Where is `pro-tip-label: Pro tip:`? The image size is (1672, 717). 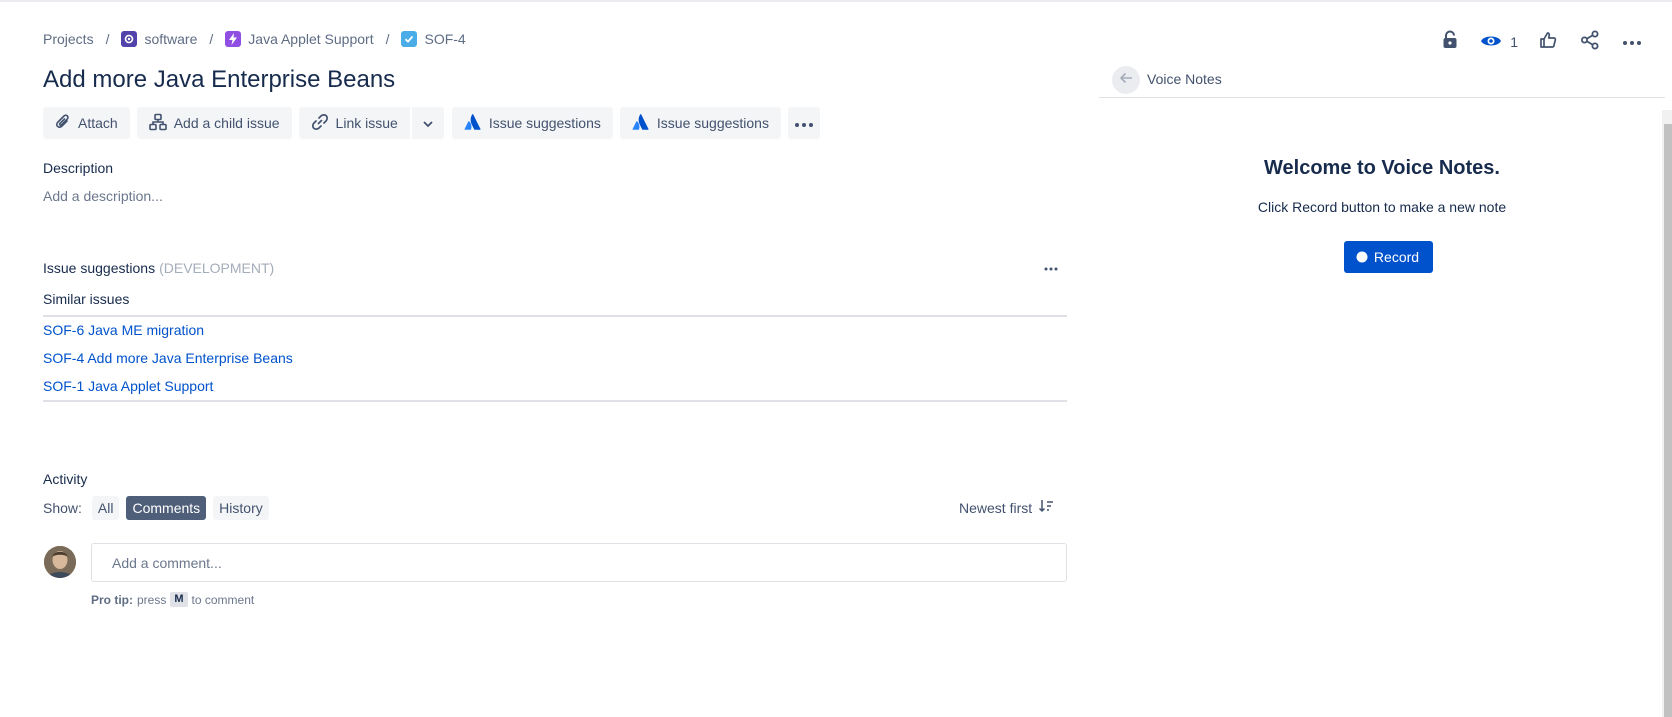 pro-tip-label: Pro tip: is located at coordinates (112, 599).